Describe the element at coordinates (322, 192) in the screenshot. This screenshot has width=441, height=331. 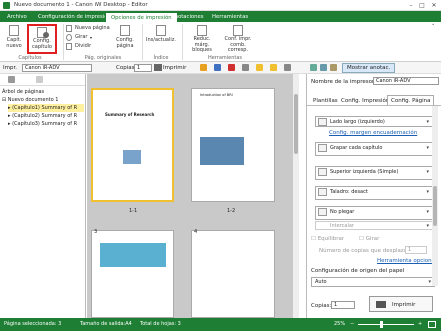
I see `punch-icon` at that location.